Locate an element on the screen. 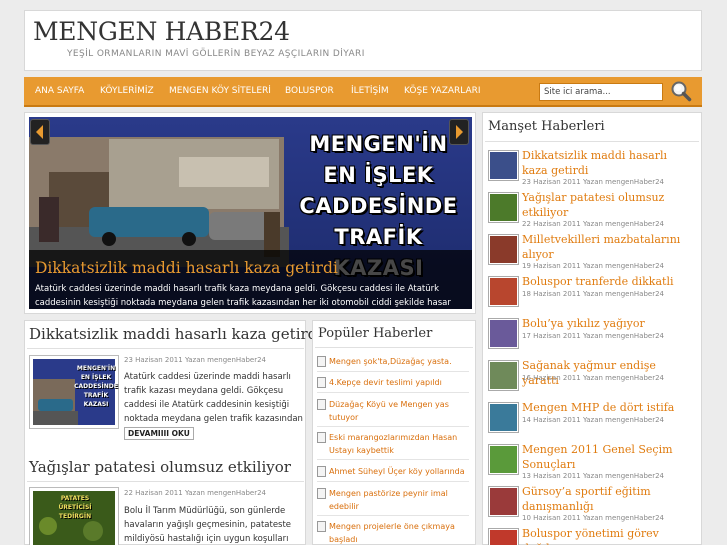 The height and width of the screenshot is (545, 727). slider-next-button is located at coordinates (459, 132).